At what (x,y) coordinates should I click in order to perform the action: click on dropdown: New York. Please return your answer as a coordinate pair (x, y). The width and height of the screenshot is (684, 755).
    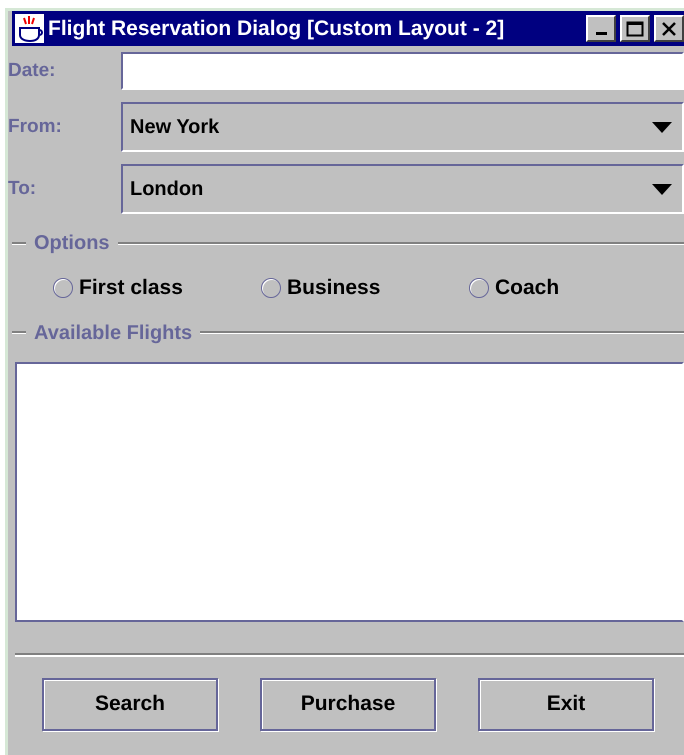
    Looking at the image, I should click on (402, 127).